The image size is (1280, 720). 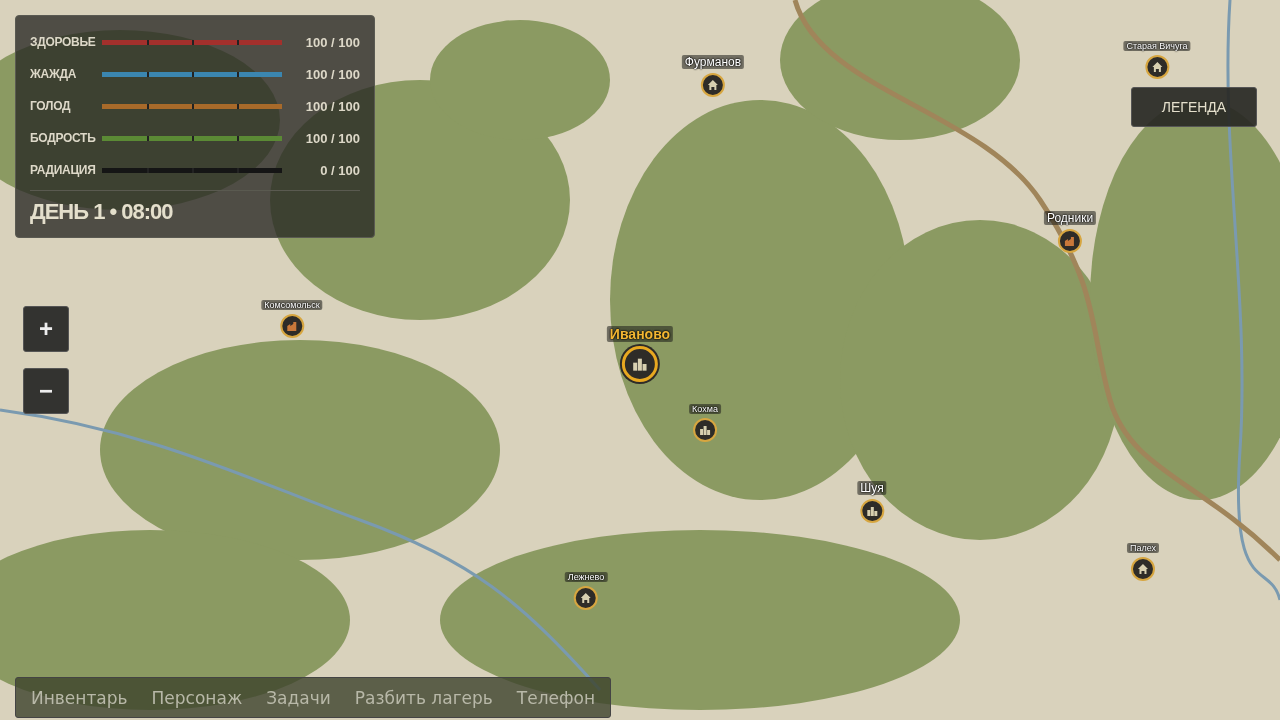 What do you see at coordinates (54, 74) in the screenshot?
I see `stat-label: ЖАЖДА` at bounding box center [54, 74].